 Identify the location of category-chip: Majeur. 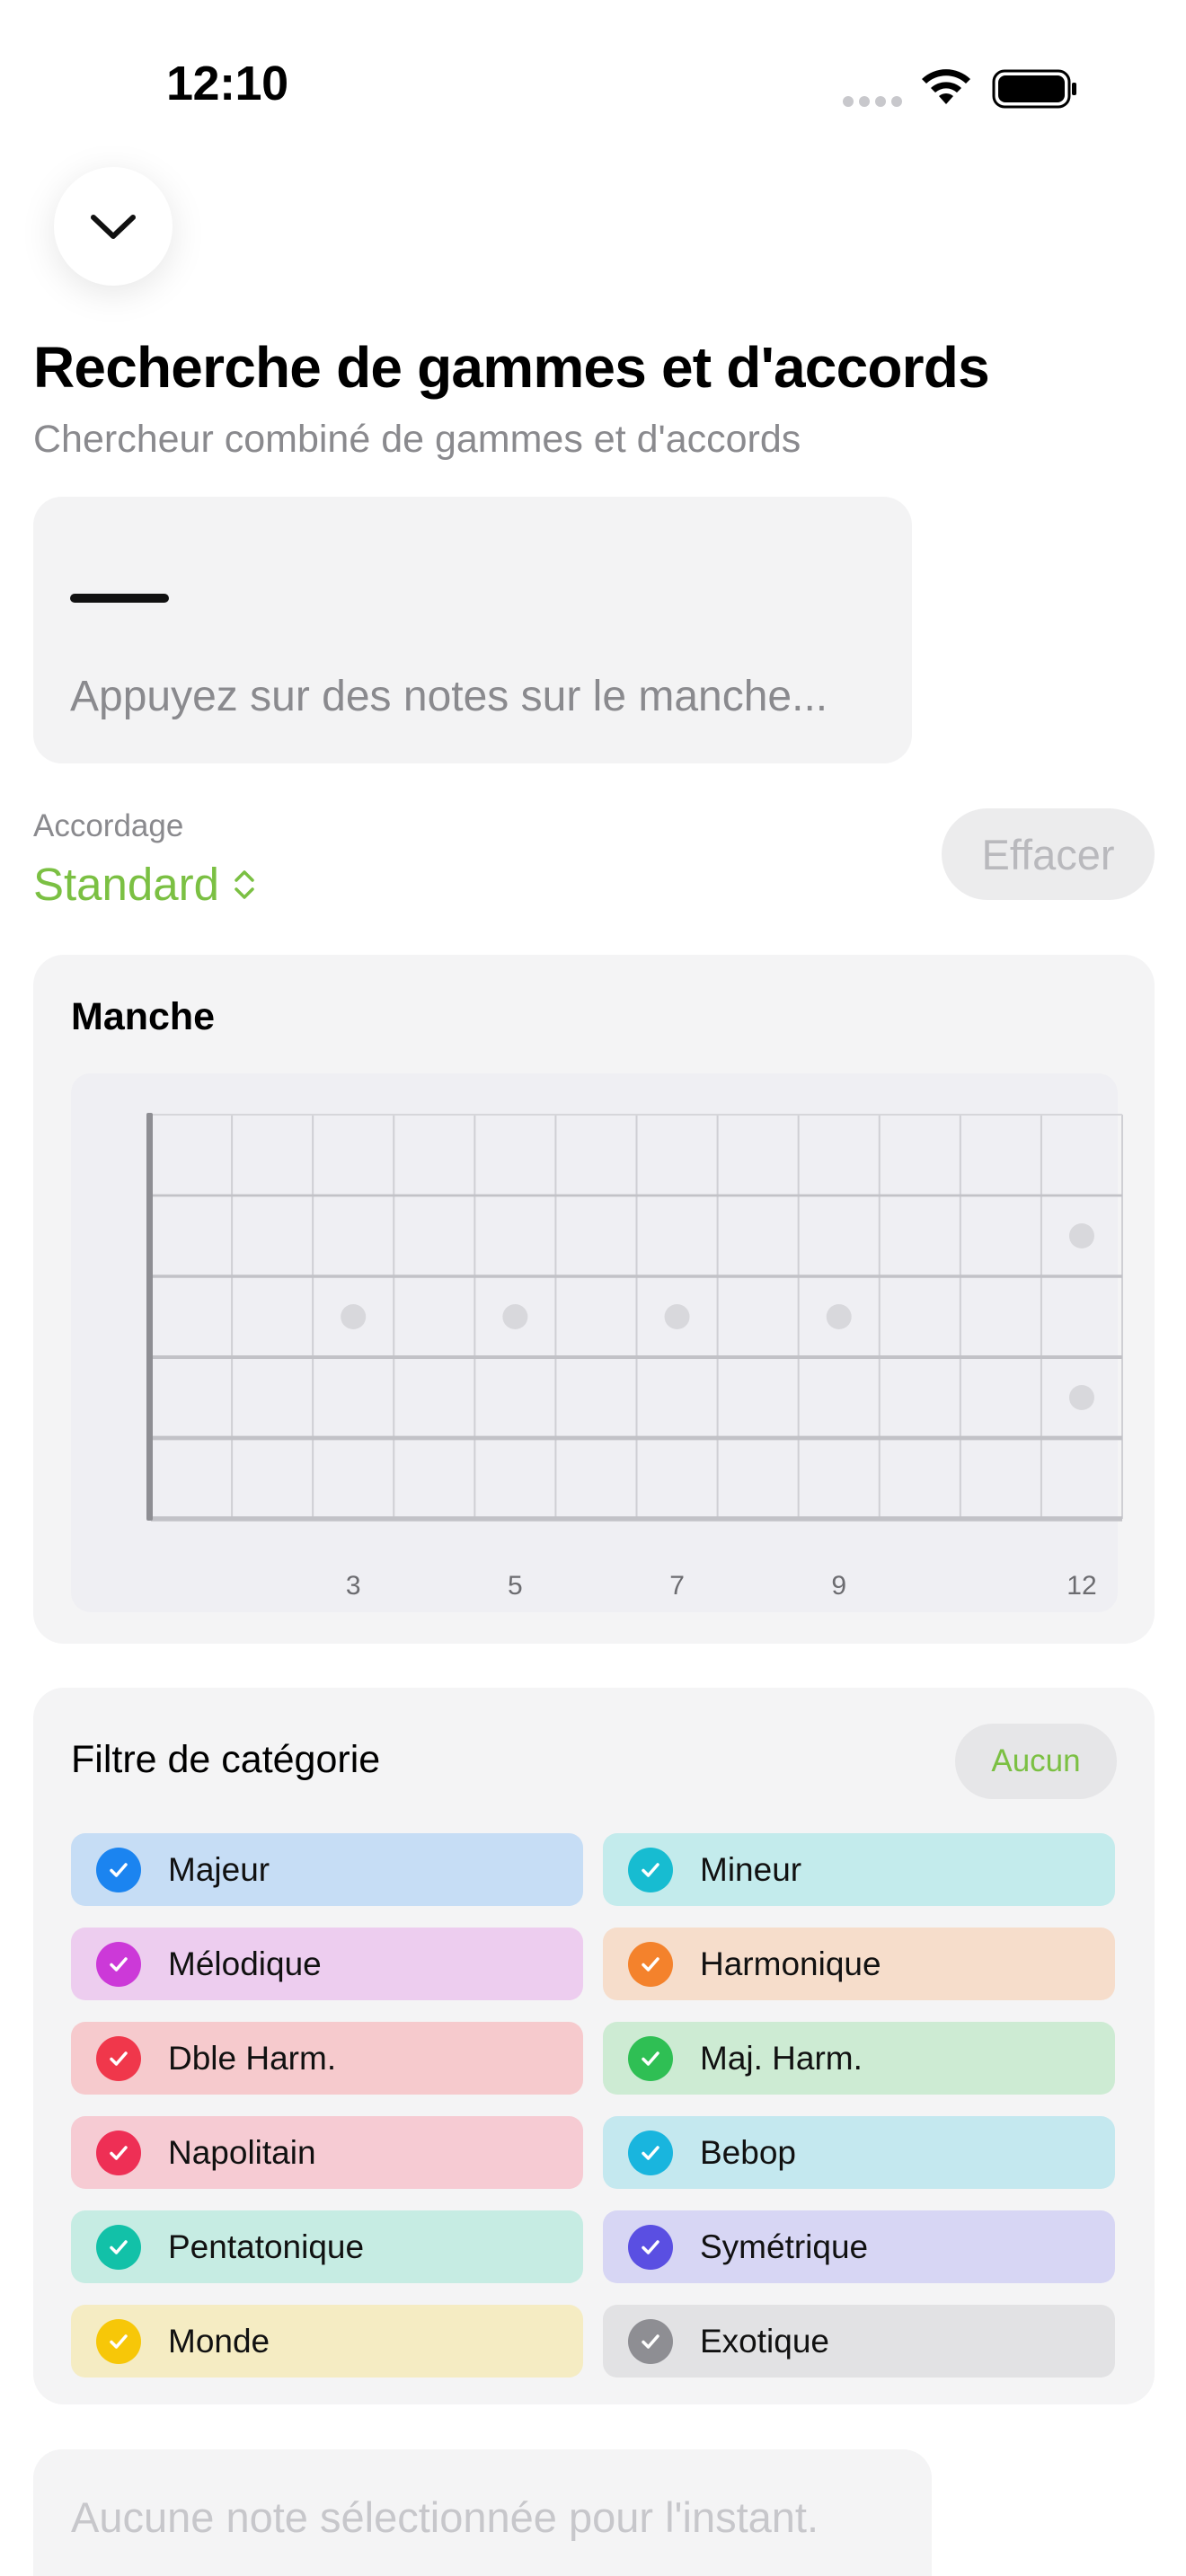
(327, 1869).